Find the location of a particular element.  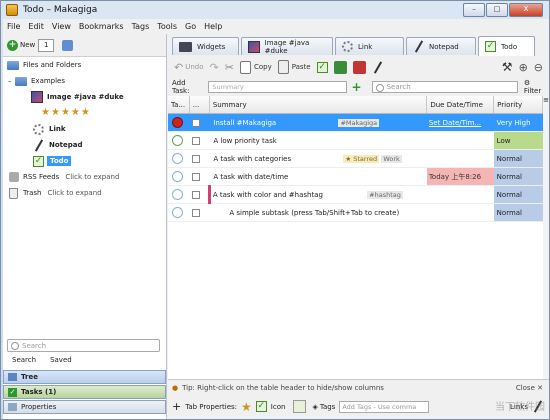

tree-item-todo: ✓ Todo is located at coordinates (84, 161).